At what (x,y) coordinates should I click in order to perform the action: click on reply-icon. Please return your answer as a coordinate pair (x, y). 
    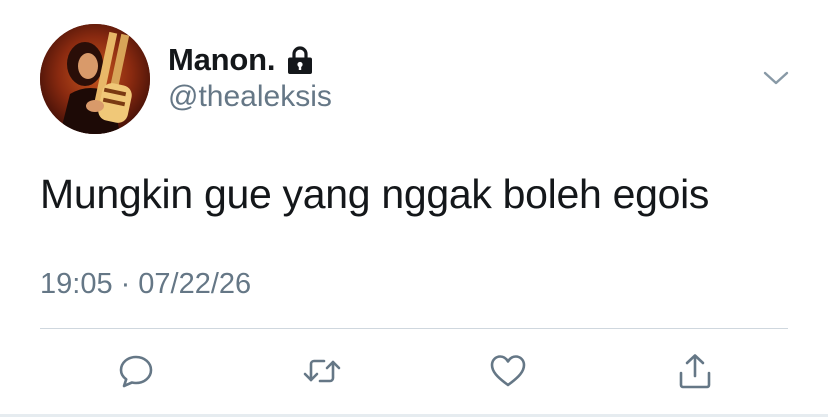
    Looking at the image, I should click on (136, 373).